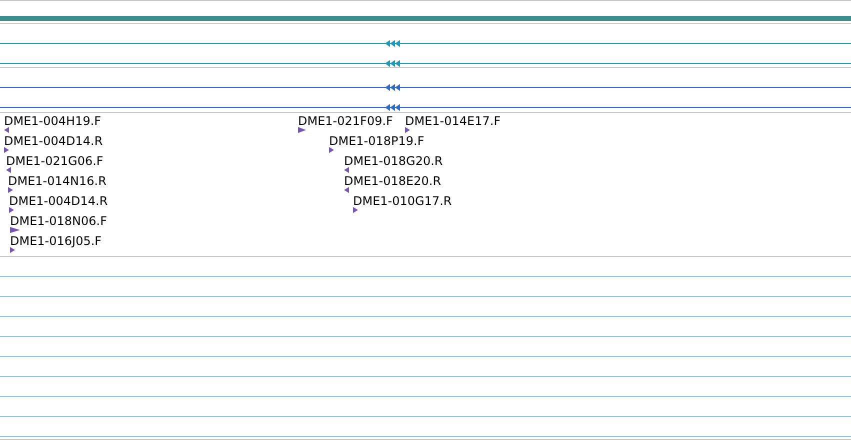 The height and width of the screenshot is (440, 851). What do you see at coordinates (402, 201) in the screenshot?
I see `feature-label: DME1-010G17.R` at bounding box center [402, 201].